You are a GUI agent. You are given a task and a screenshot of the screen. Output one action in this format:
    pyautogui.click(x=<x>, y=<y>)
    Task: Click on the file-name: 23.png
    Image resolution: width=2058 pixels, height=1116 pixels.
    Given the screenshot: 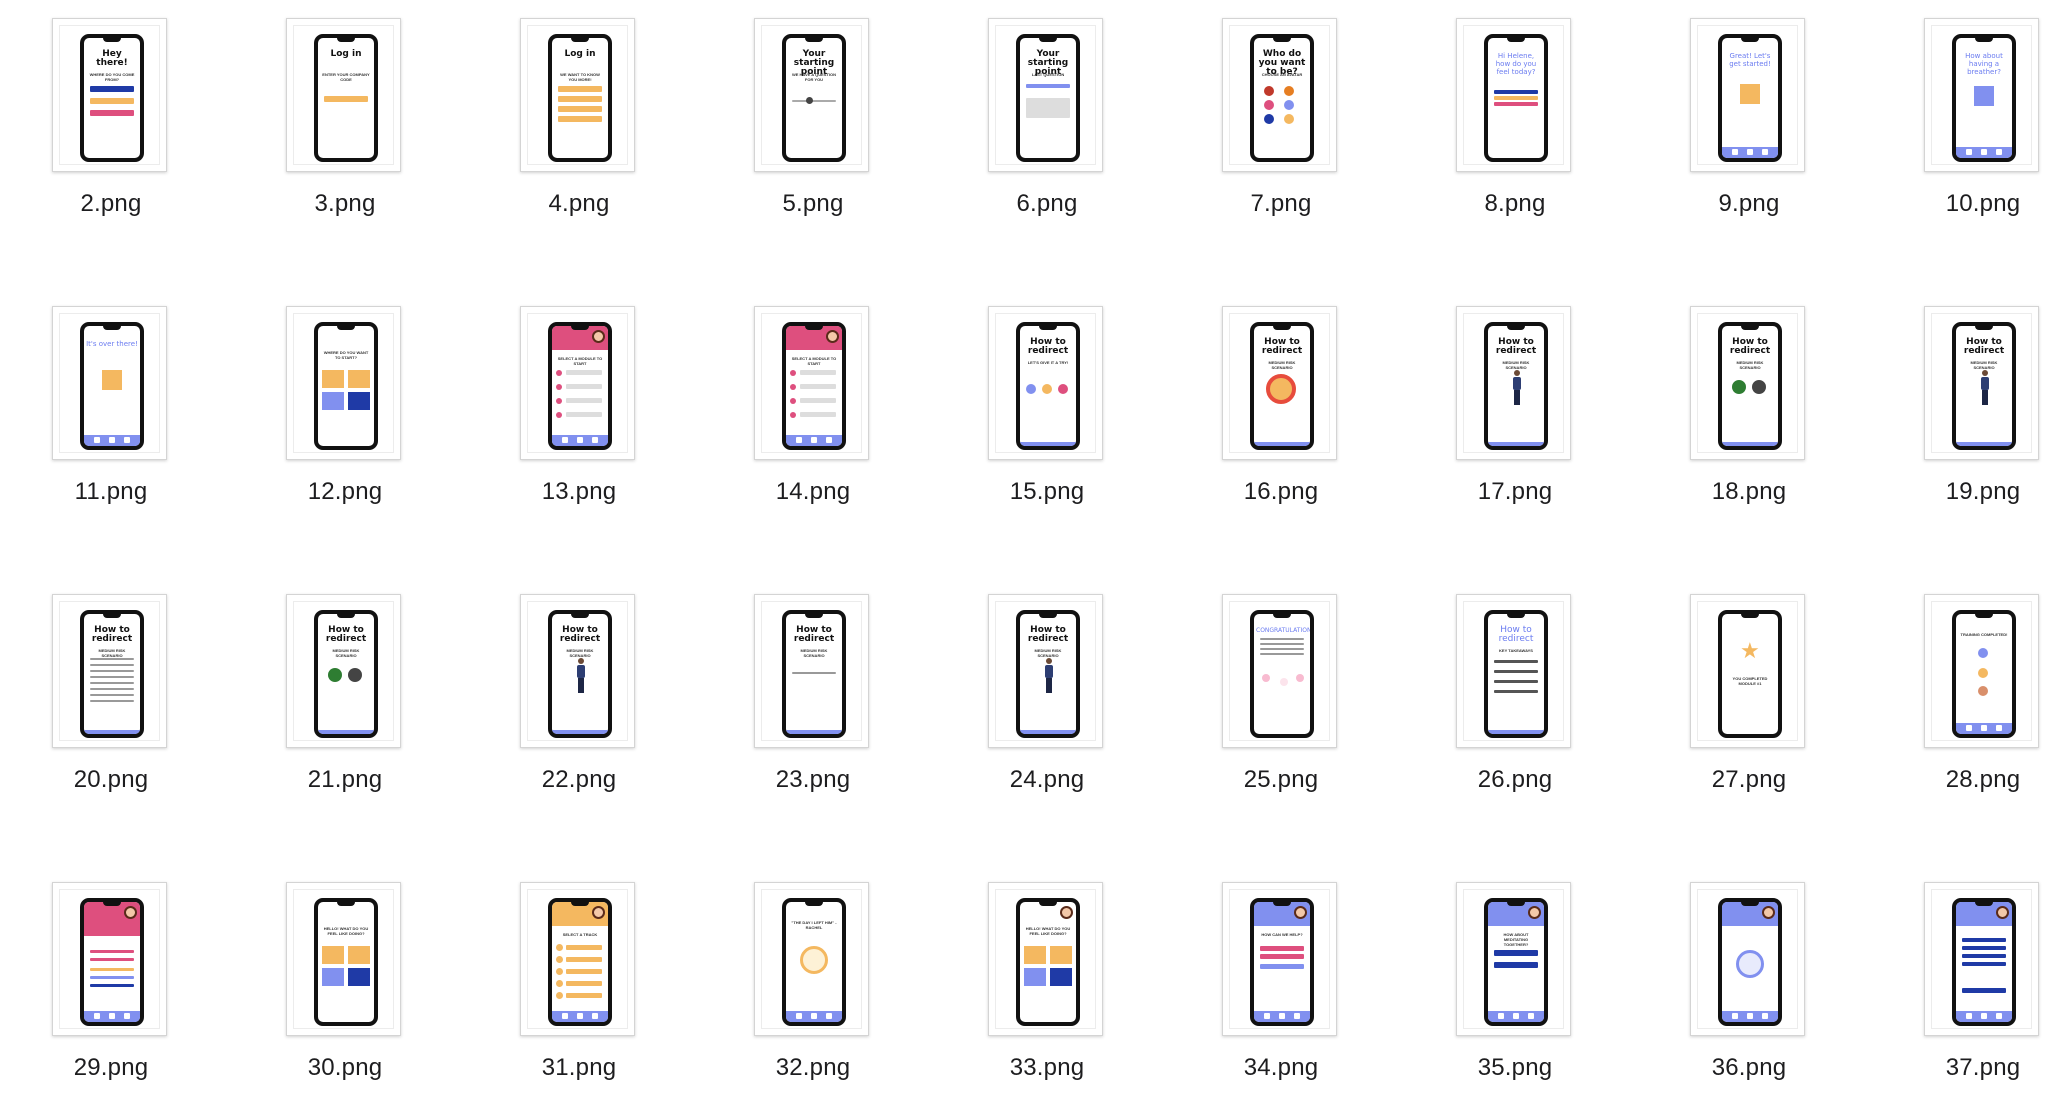 What is the action you would take?
    pyautogui.click(x=813, y=780)
    